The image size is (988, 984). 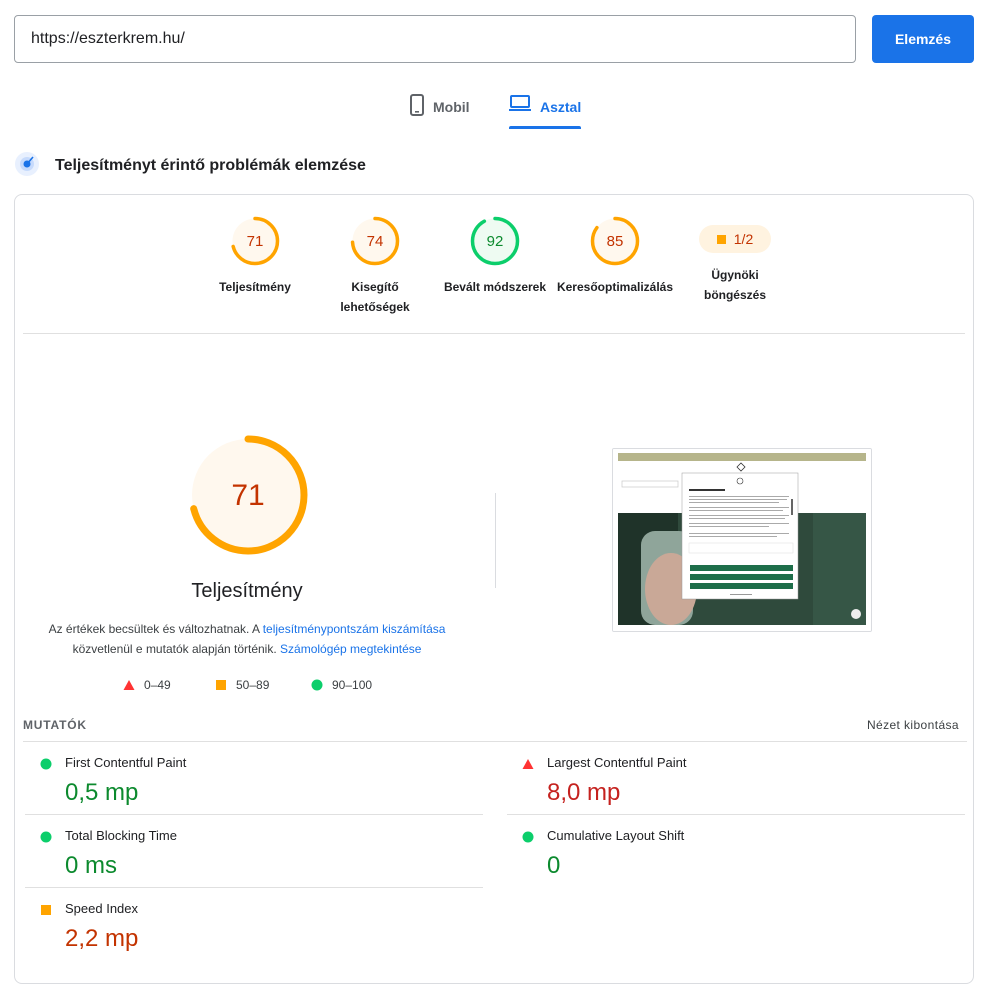 I want to click on page-screenshot-image, so click(x=742, y=540).